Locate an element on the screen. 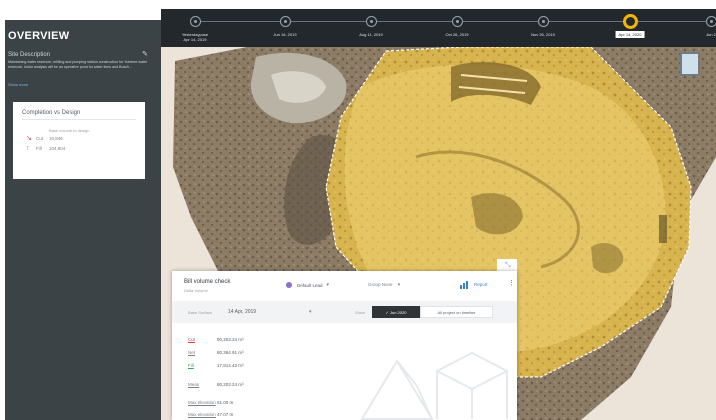 The height and width of the screenshot is (420, 716). site-description-heading: Site Description is located at coordinates (29, 55).